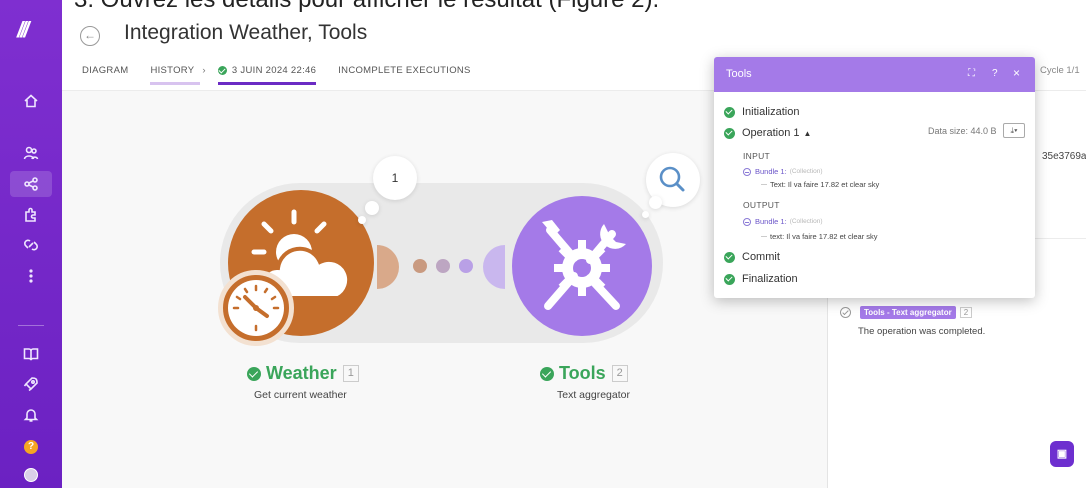 This screenshot has height=488, width=1086. Describe the element at coordinates (350, 373) in the screenshot. I see `module-id: 1` at that location.